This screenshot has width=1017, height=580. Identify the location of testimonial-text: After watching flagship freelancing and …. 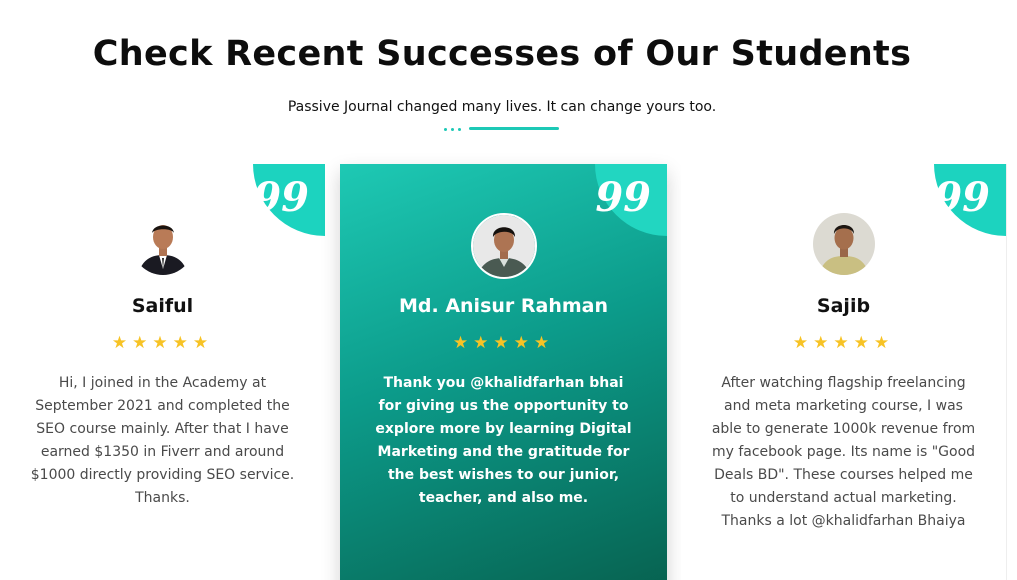
(843, 452).